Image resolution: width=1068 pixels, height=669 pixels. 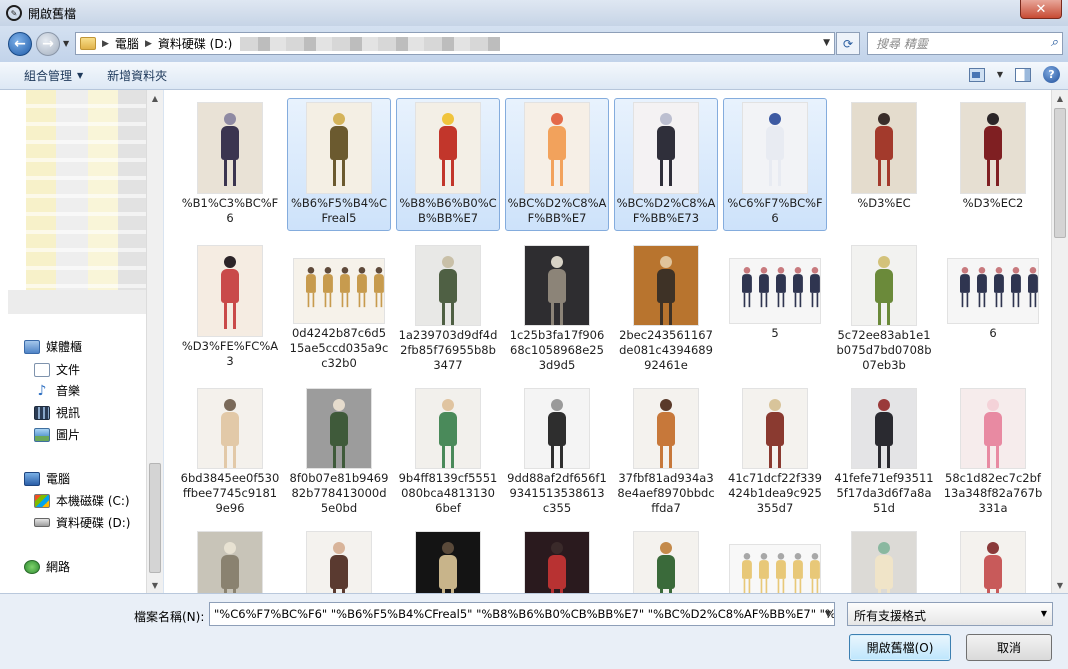 What do you see at coordinates (775, 307) in the screenshot?
I see `file-item: 5` at bounding box center [775, 307].